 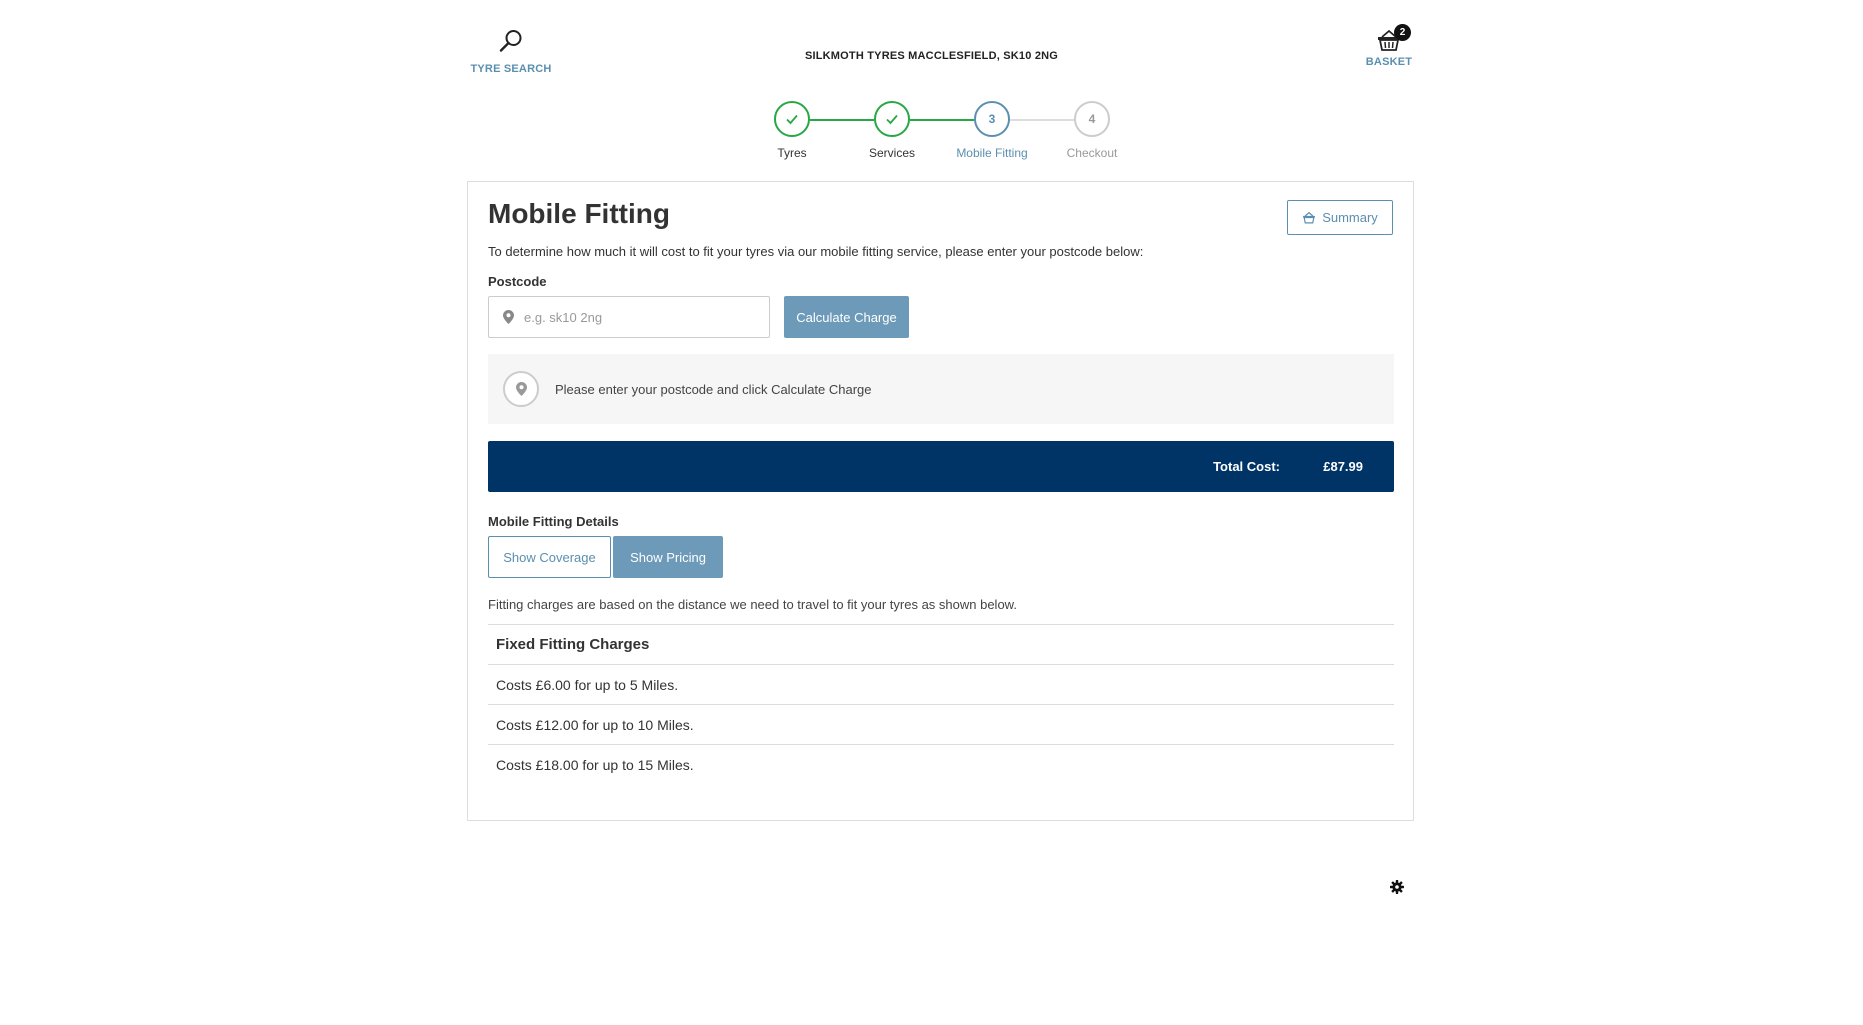 What do you see at coordinates (668, 557) in the screenshot?
I see `show-pricing-button: Show Pricing` at bounding box center [668, 557].